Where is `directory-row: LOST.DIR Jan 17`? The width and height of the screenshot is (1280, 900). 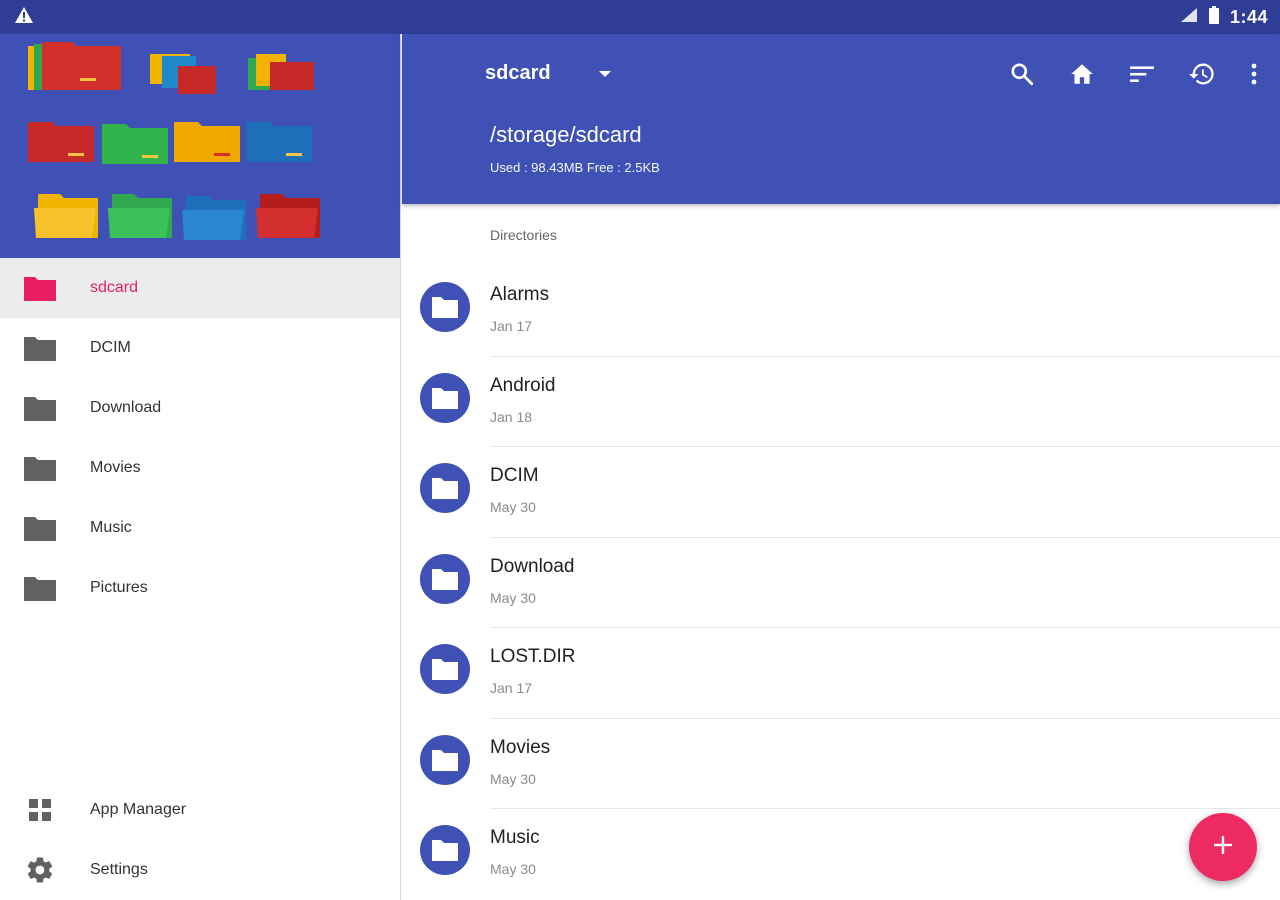
directory-row: LOST.DIR Jan 17 is located at coordinates (841, 673).